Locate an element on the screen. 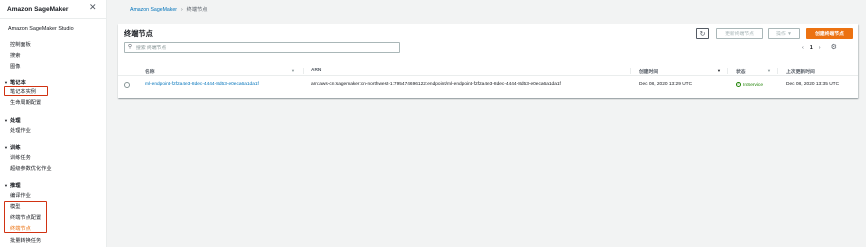 The height and width of the screenshot is (247, 866). breadcrumb-root-link: Amazon SageMaker is located at coordinates (153, 10).